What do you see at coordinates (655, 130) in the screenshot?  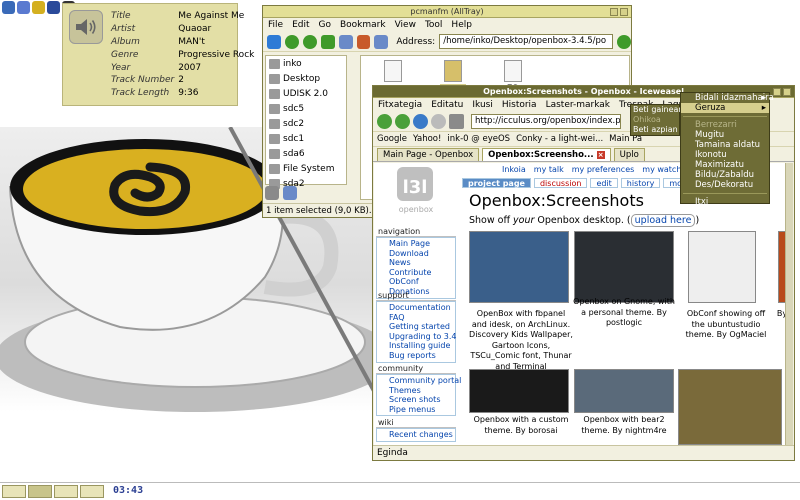 I see `submenu-item: Beti azpian` at bounding box center [655, 130].